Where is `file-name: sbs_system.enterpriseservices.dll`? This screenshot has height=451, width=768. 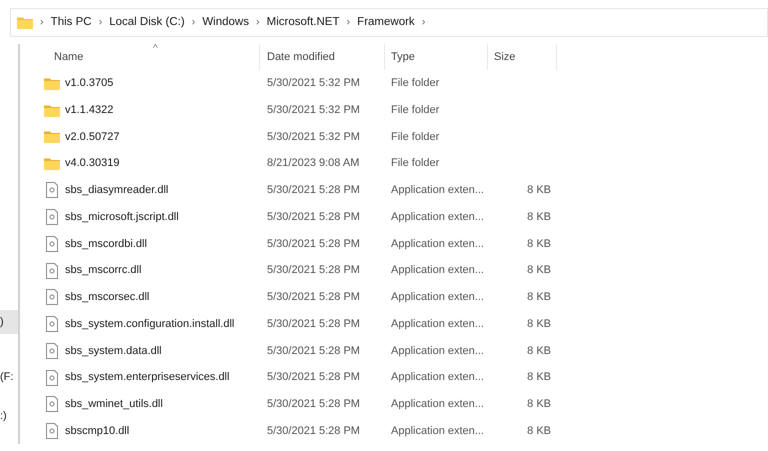 file-name: sbs_system.enterpriseservices.dll is located at coordinates (147, 377).